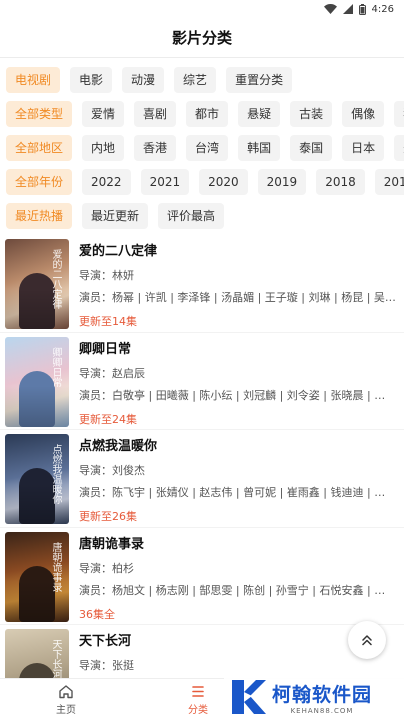  I want to click on chip-region: 韩国, so click(259, 147).